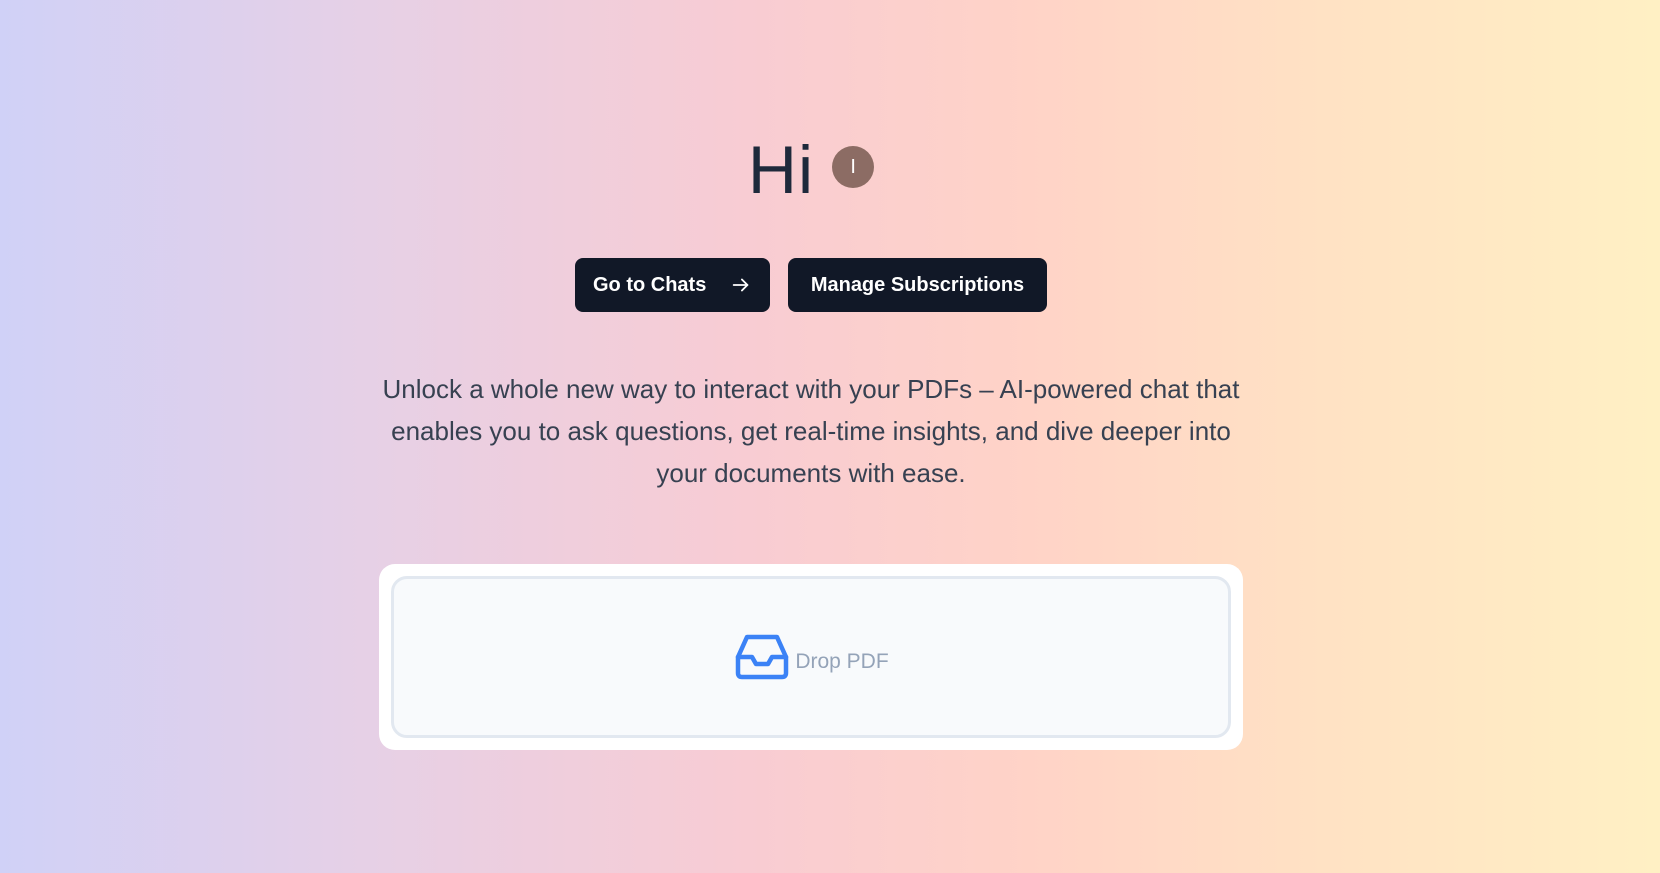 The image size is (1660, 873). I want to click on upload-card: Drop PDF, so click(811, 657).